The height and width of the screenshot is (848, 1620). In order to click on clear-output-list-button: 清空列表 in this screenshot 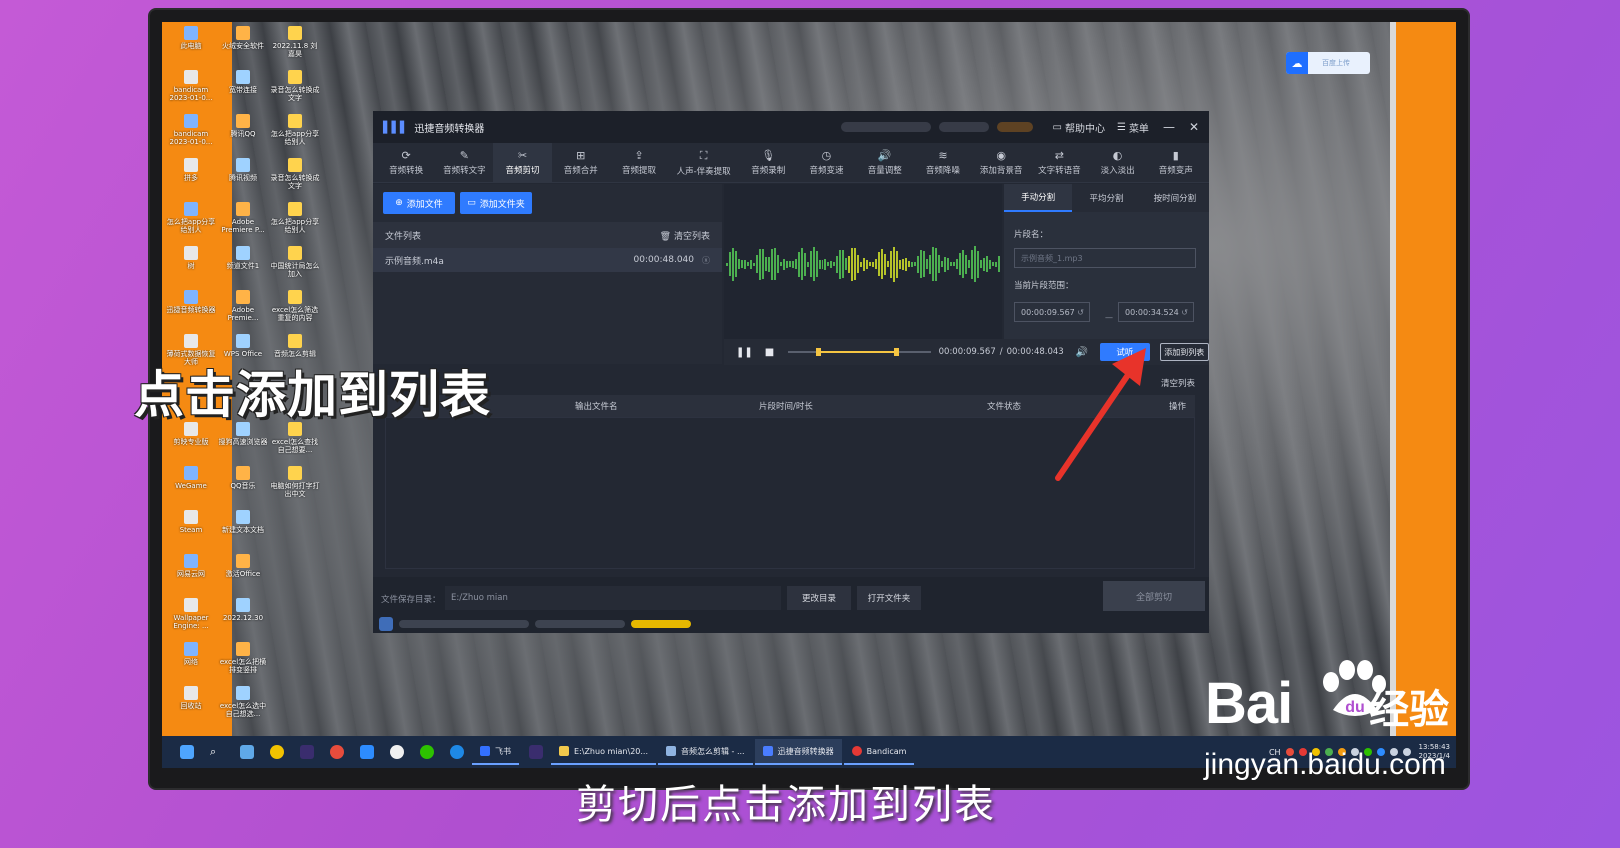, I will do `click(1178, 383)`.